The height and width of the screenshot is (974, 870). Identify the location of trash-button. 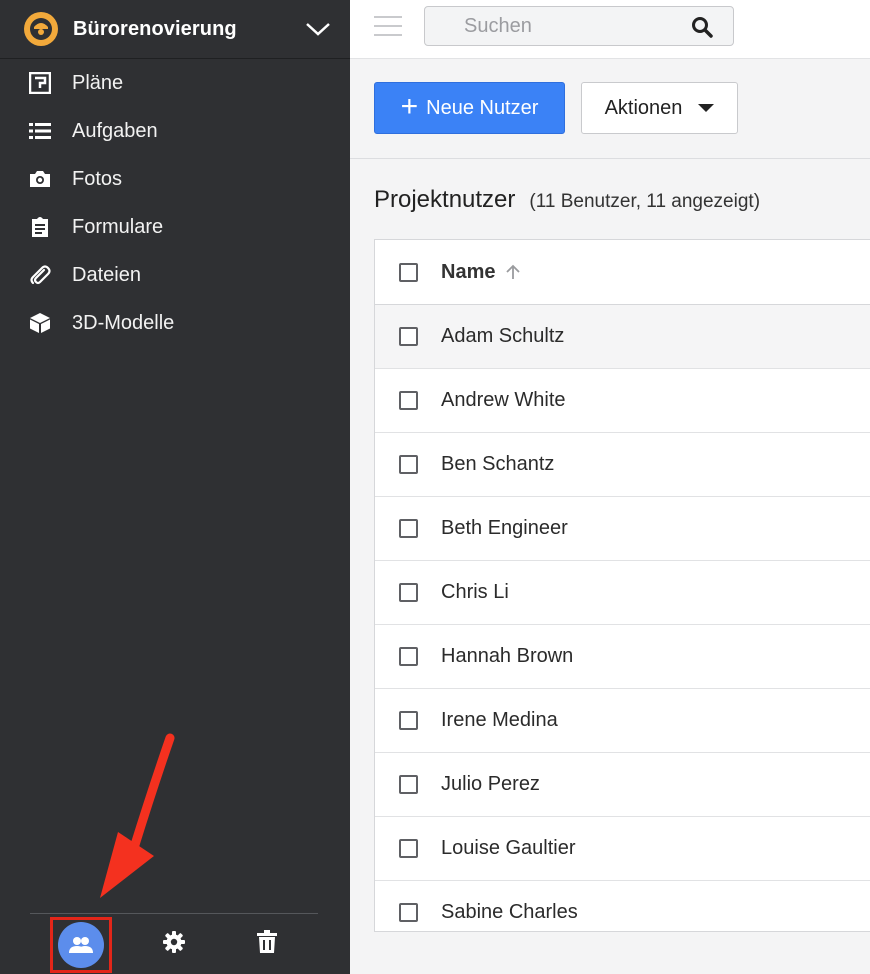
(267, 944).